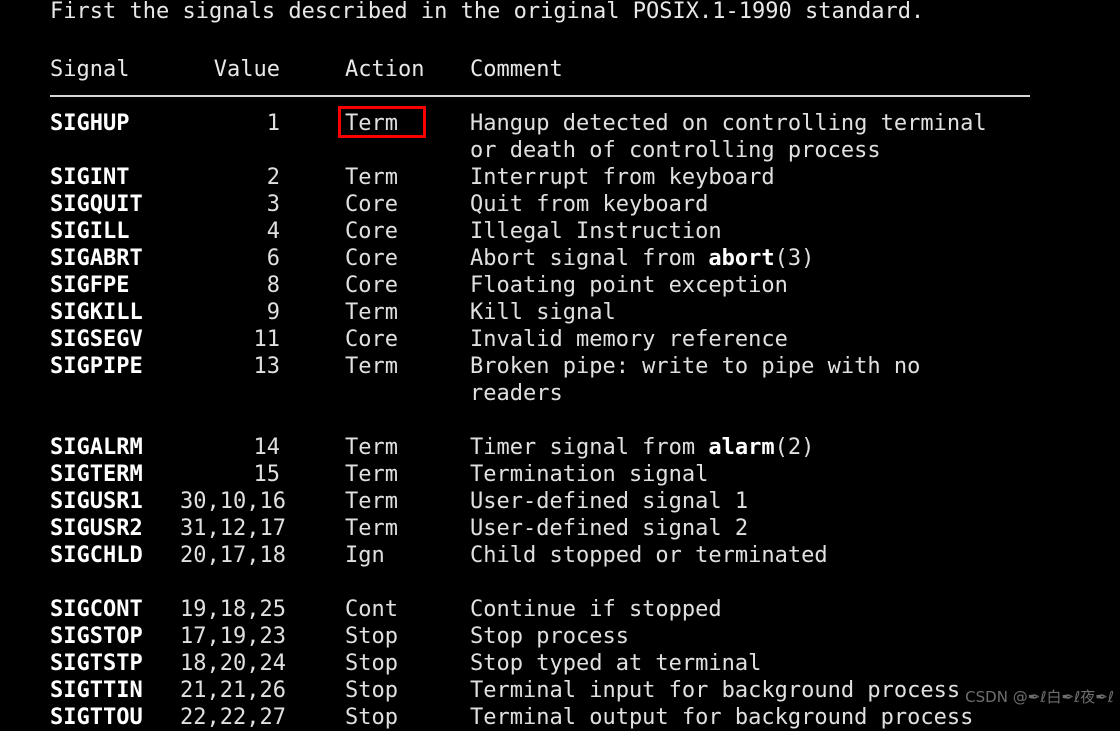  Describe the element at coordinates (642, 447) in the screenshot. I see `cell-signal-comment: Timer signal from alarm(2)` at that location.